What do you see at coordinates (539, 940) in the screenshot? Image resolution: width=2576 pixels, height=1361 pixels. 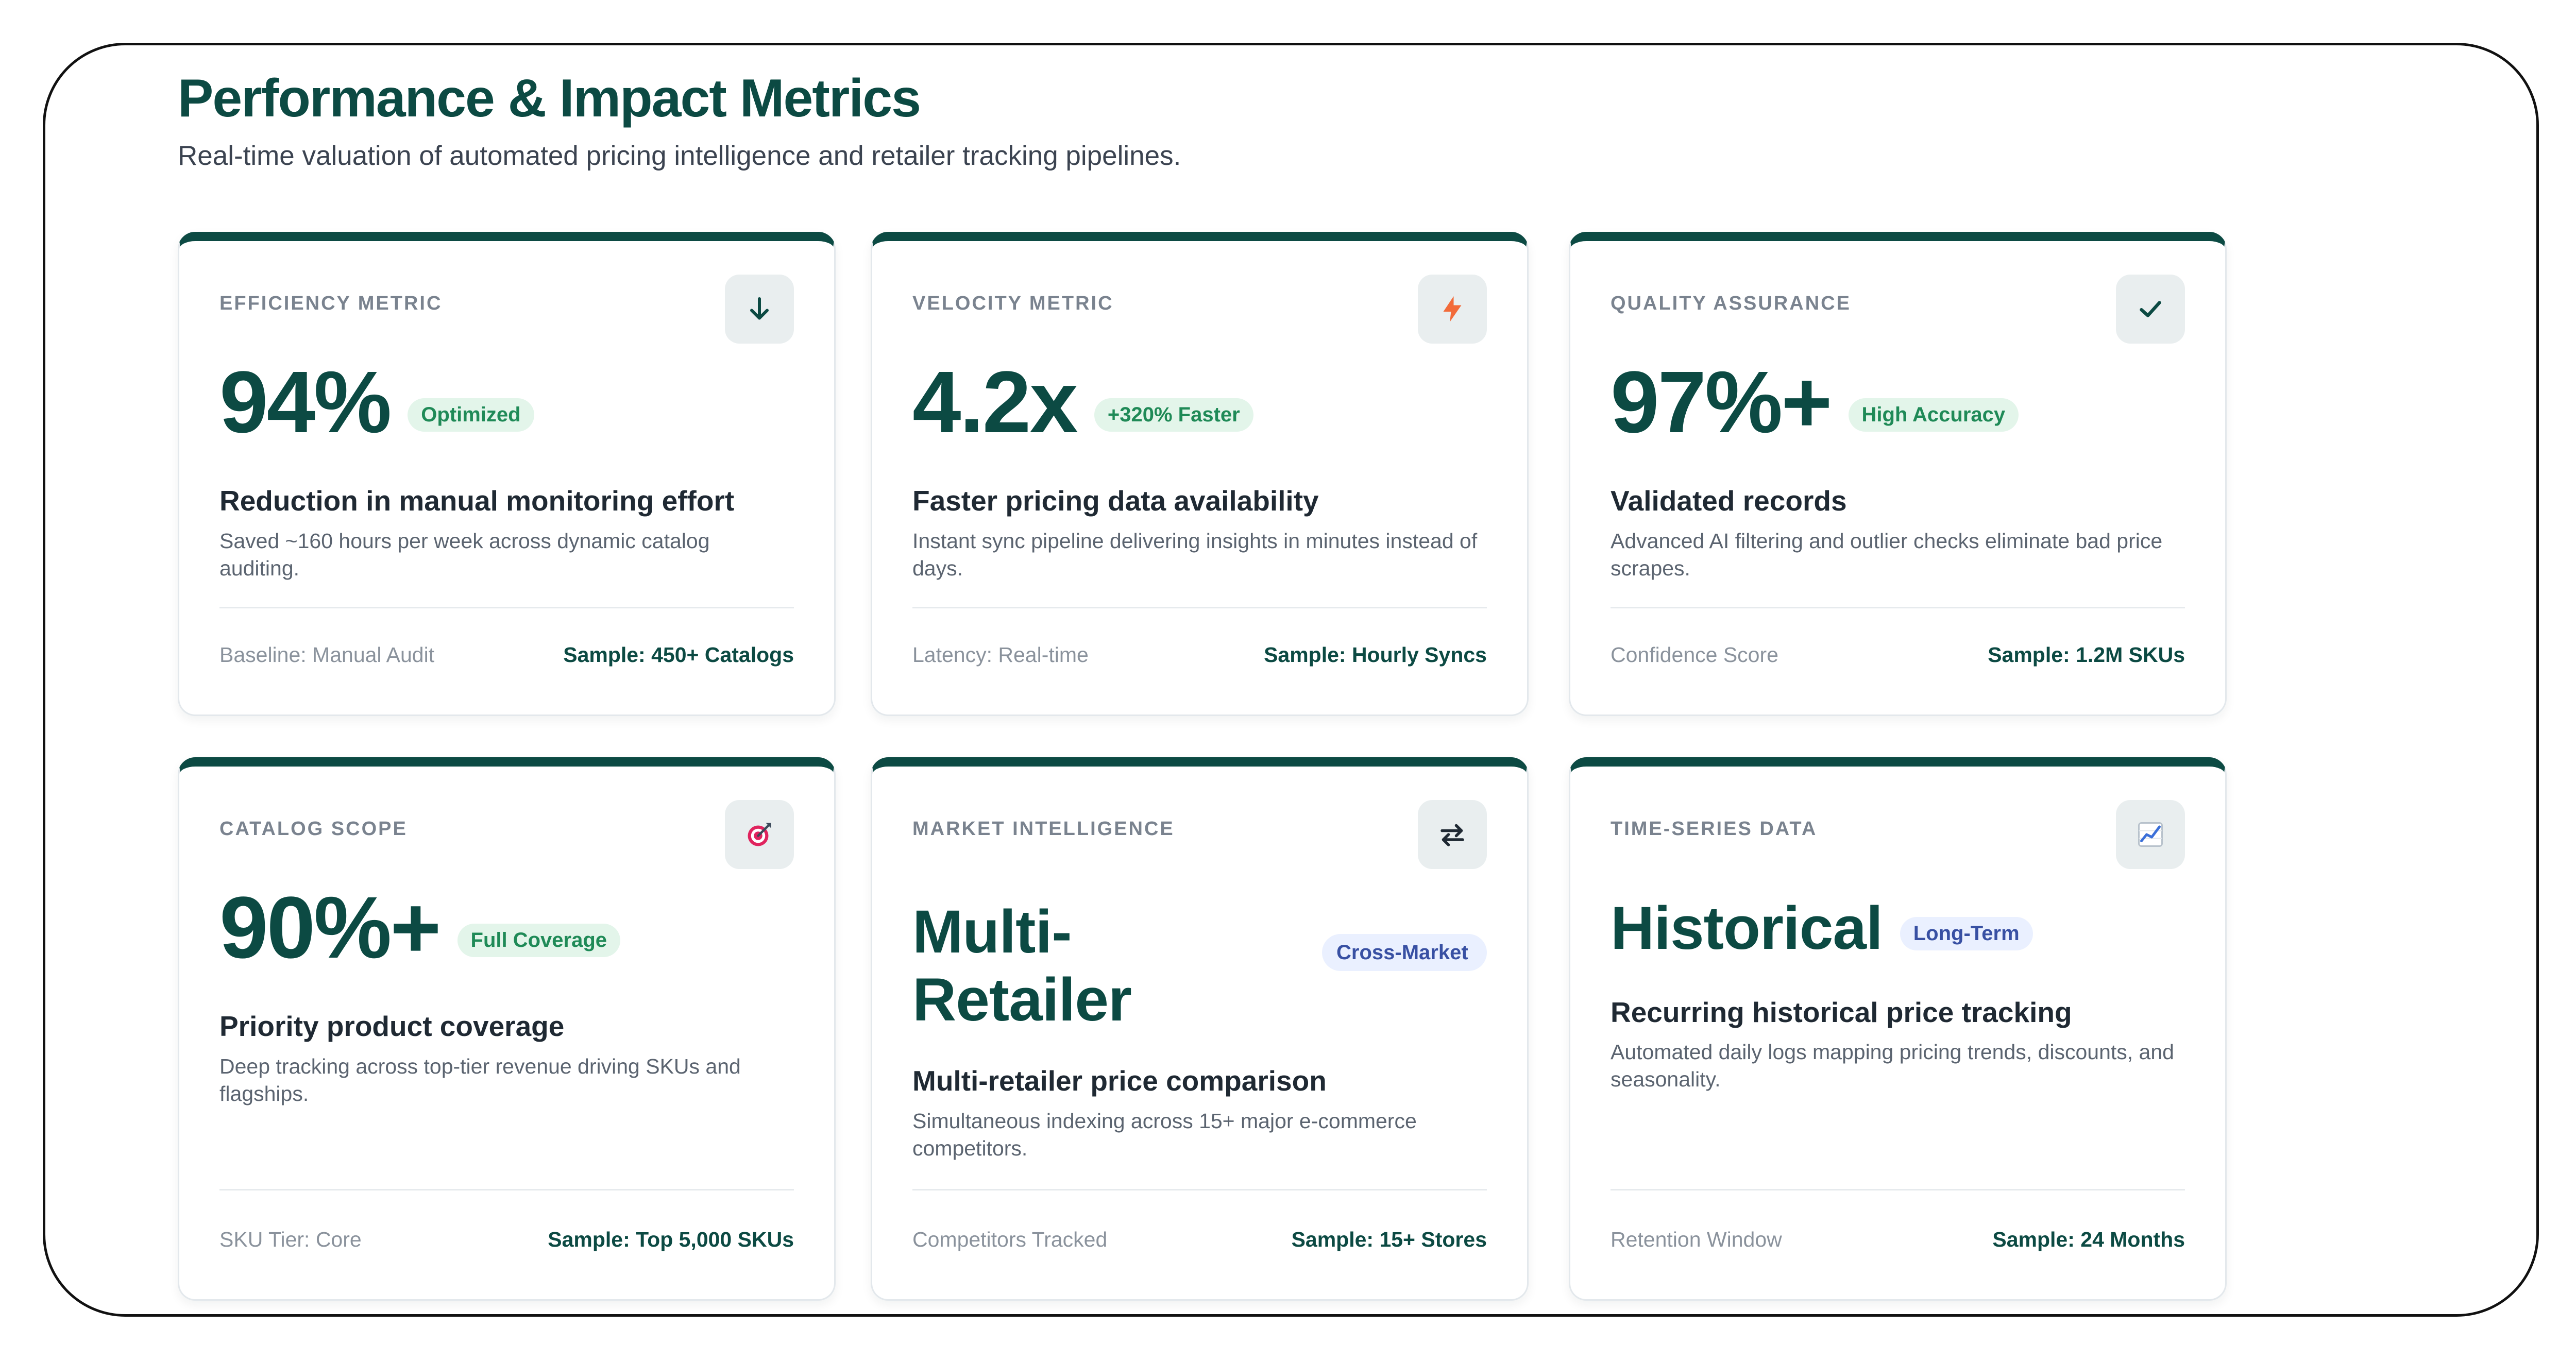 I see `status-badge: Full Coverage` at bounding box center [539, 940].